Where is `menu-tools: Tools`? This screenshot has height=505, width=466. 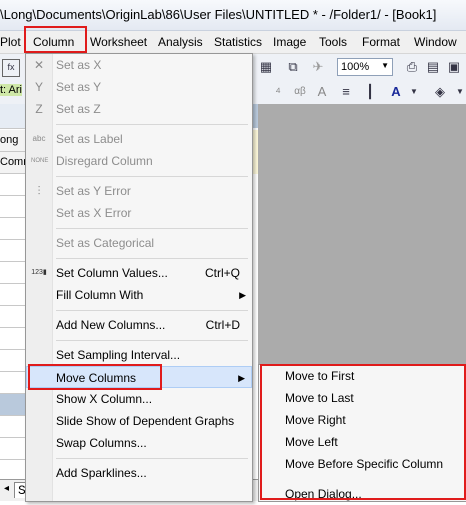
menu-tools: Tools is located at coordinates (333, 42).